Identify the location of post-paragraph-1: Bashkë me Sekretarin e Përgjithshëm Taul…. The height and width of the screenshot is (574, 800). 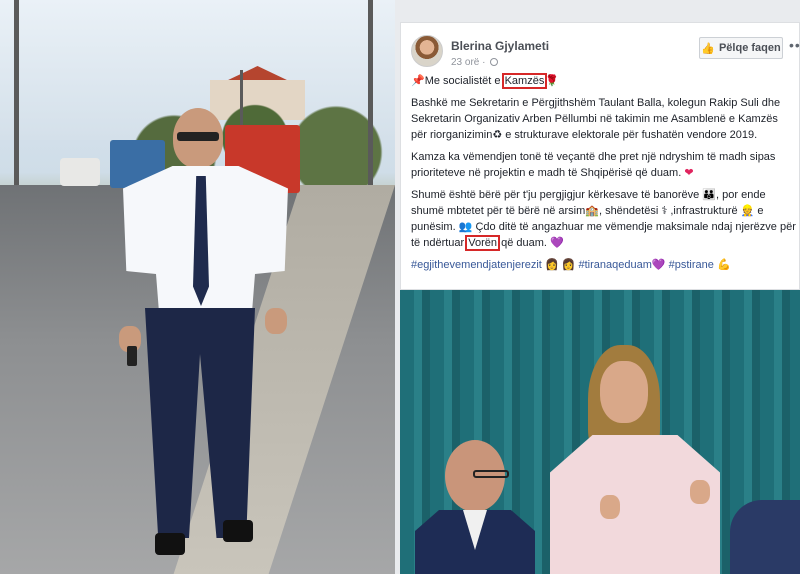
(603, 119).